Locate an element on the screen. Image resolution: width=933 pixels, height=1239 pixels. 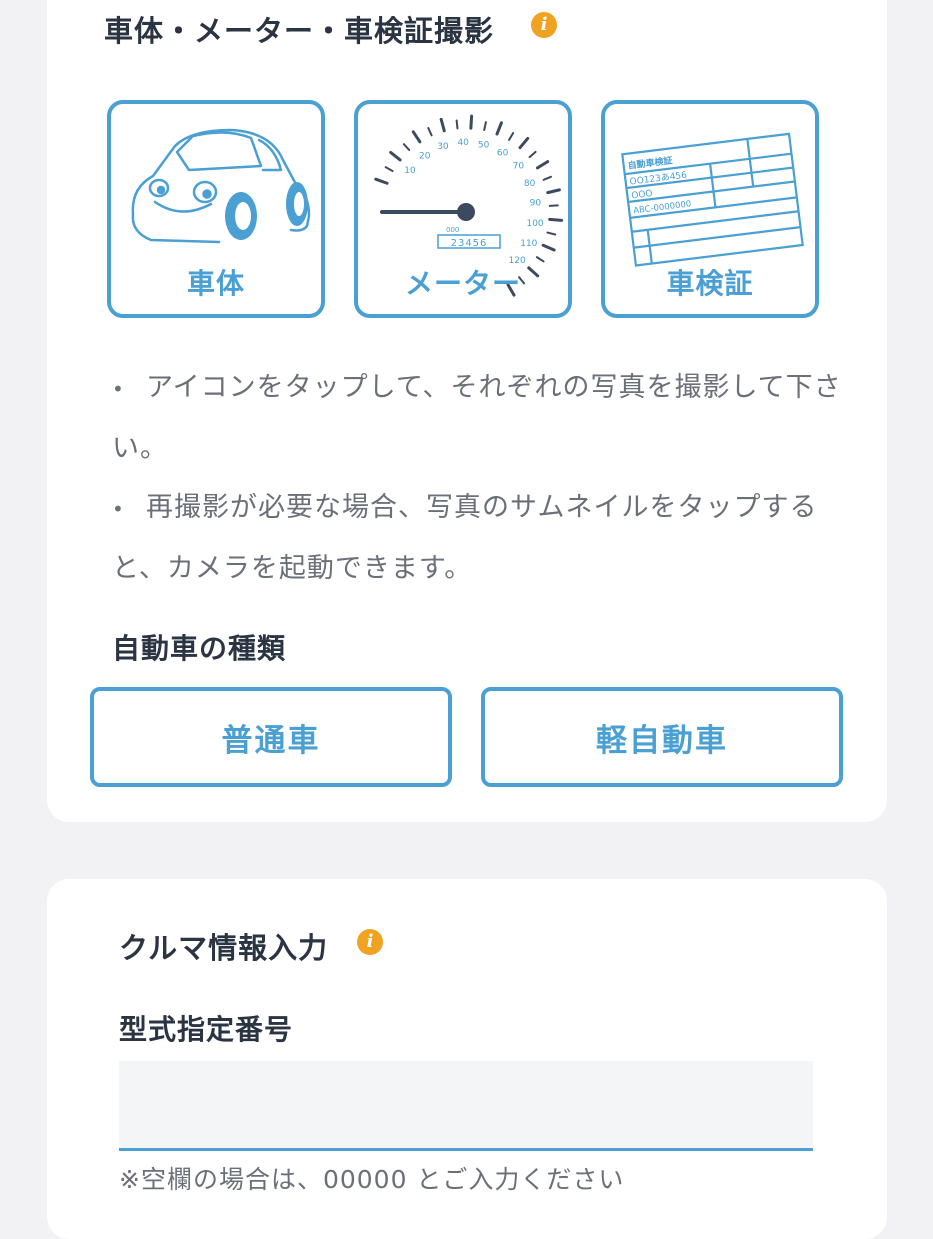
gauge-tick-label: 30 is located at coordinates (443, 147).